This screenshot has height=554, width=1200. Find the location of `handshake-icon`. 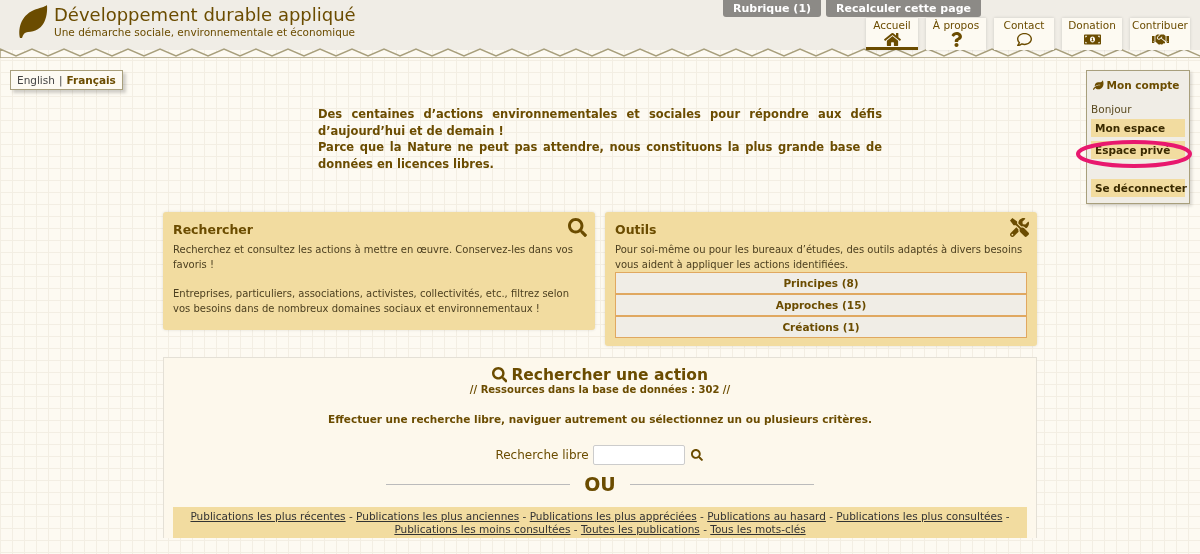

handshake-icon is located at coordinates (1160, 39).